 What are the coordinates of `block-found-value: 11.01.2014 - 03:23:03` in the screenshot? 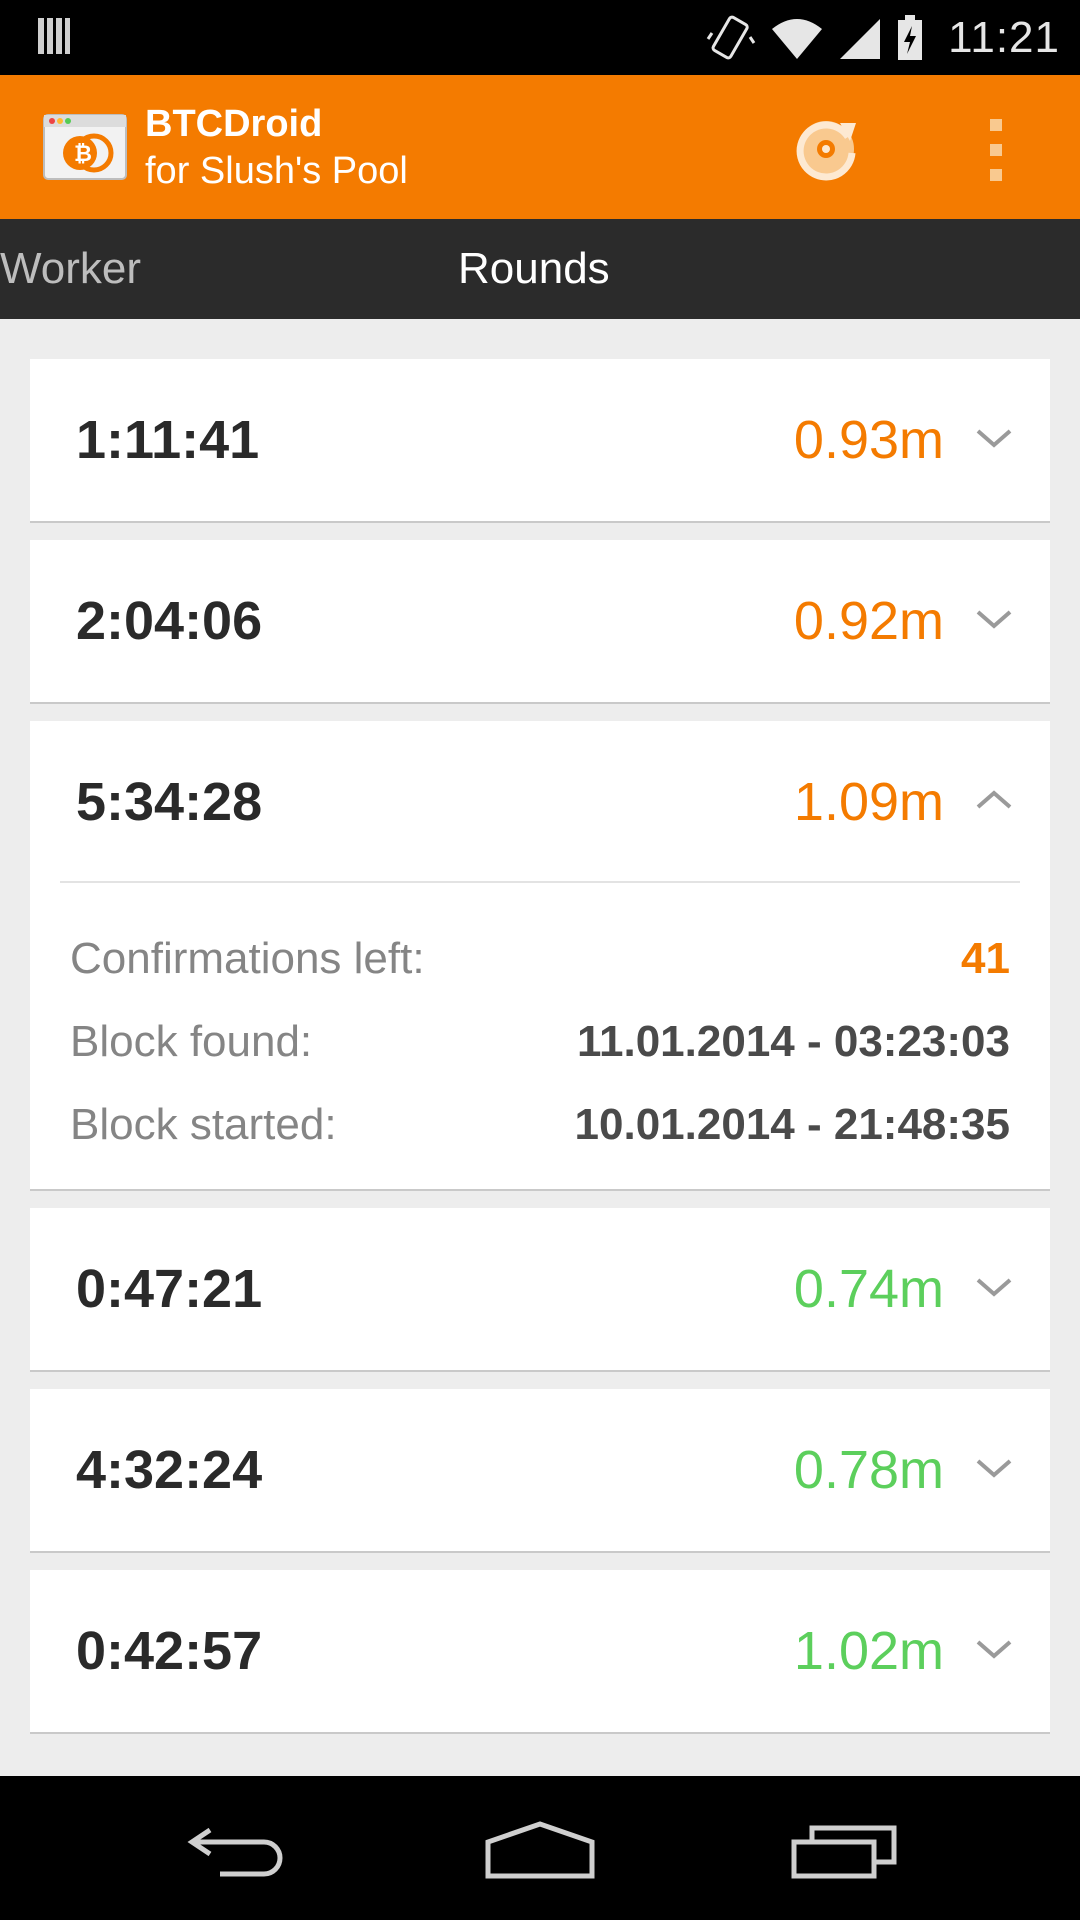 It's located at (793, 1041).